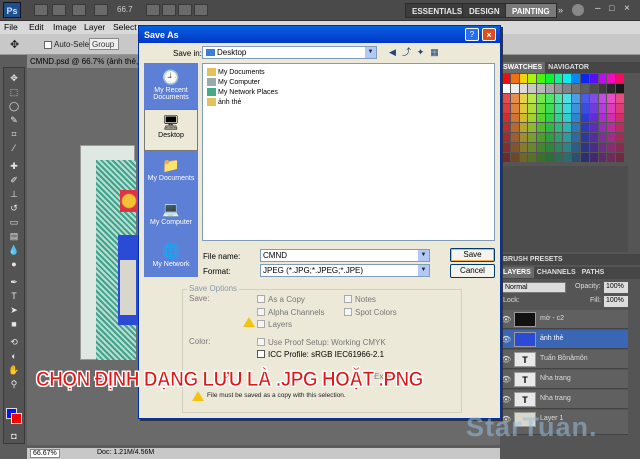 Image resolution: width=640 pixels, height=459 pixels. I want to click on gradient-tool-icon: ▤, so click(14, 236).